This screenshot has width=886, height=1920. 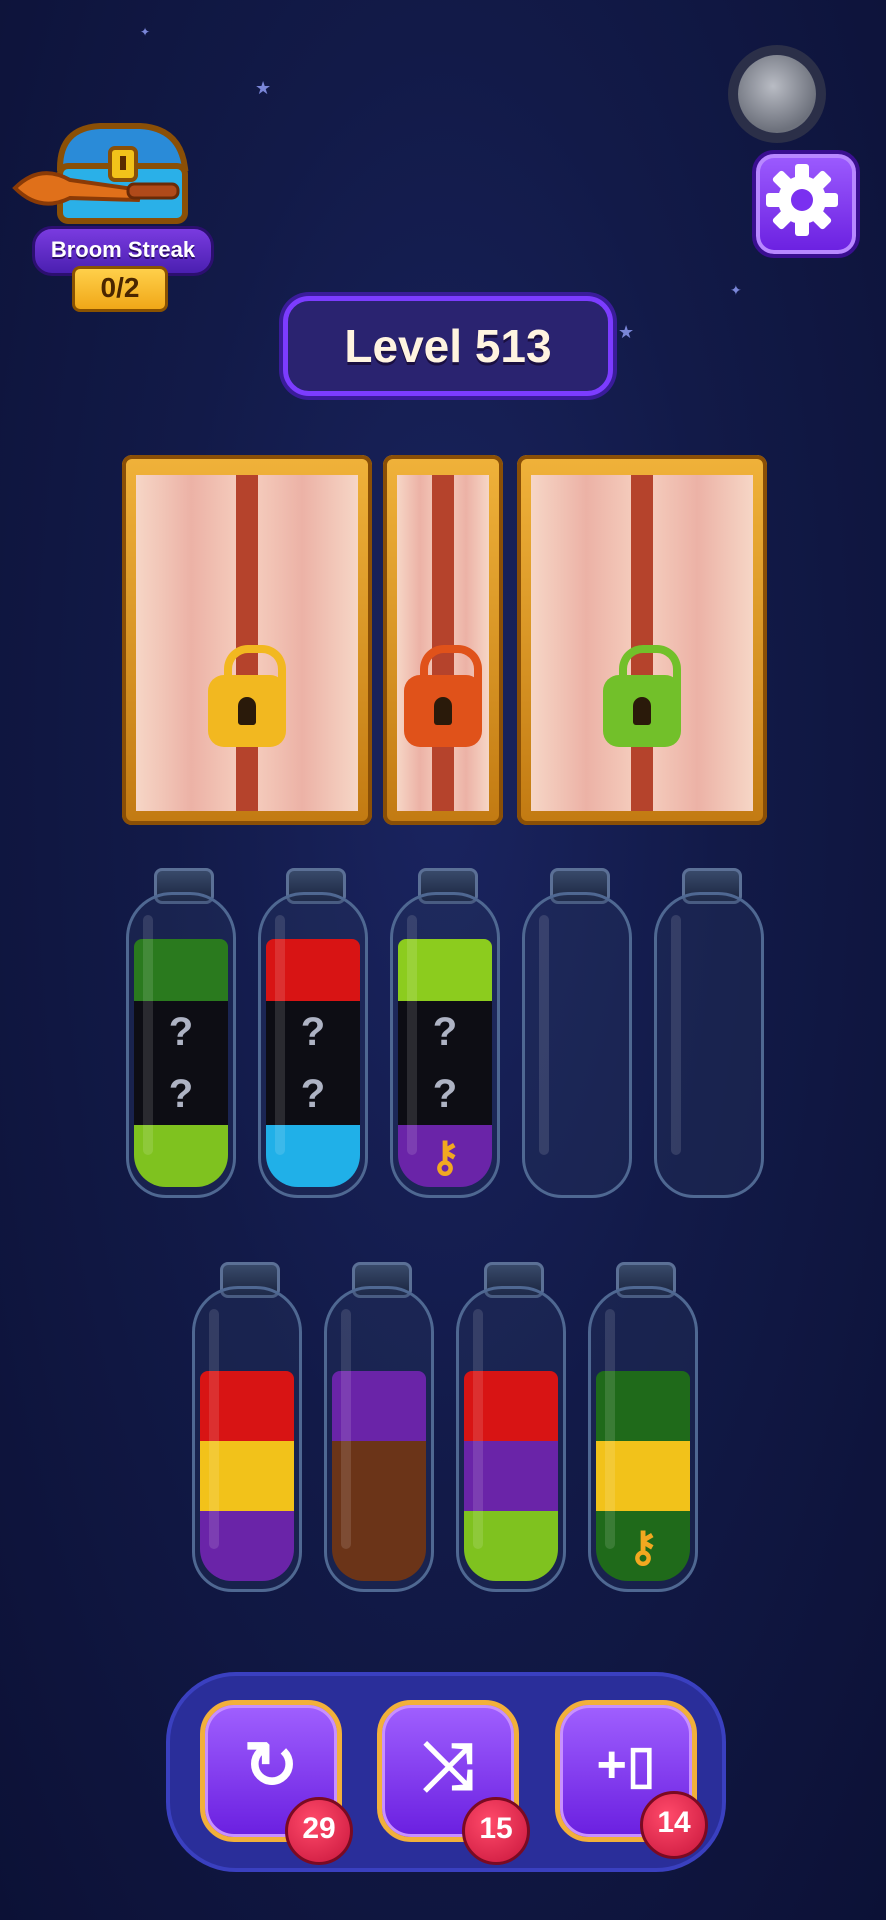 I want to click on bottle-glass: ?? ⚷, so click(x=445, y=1045).